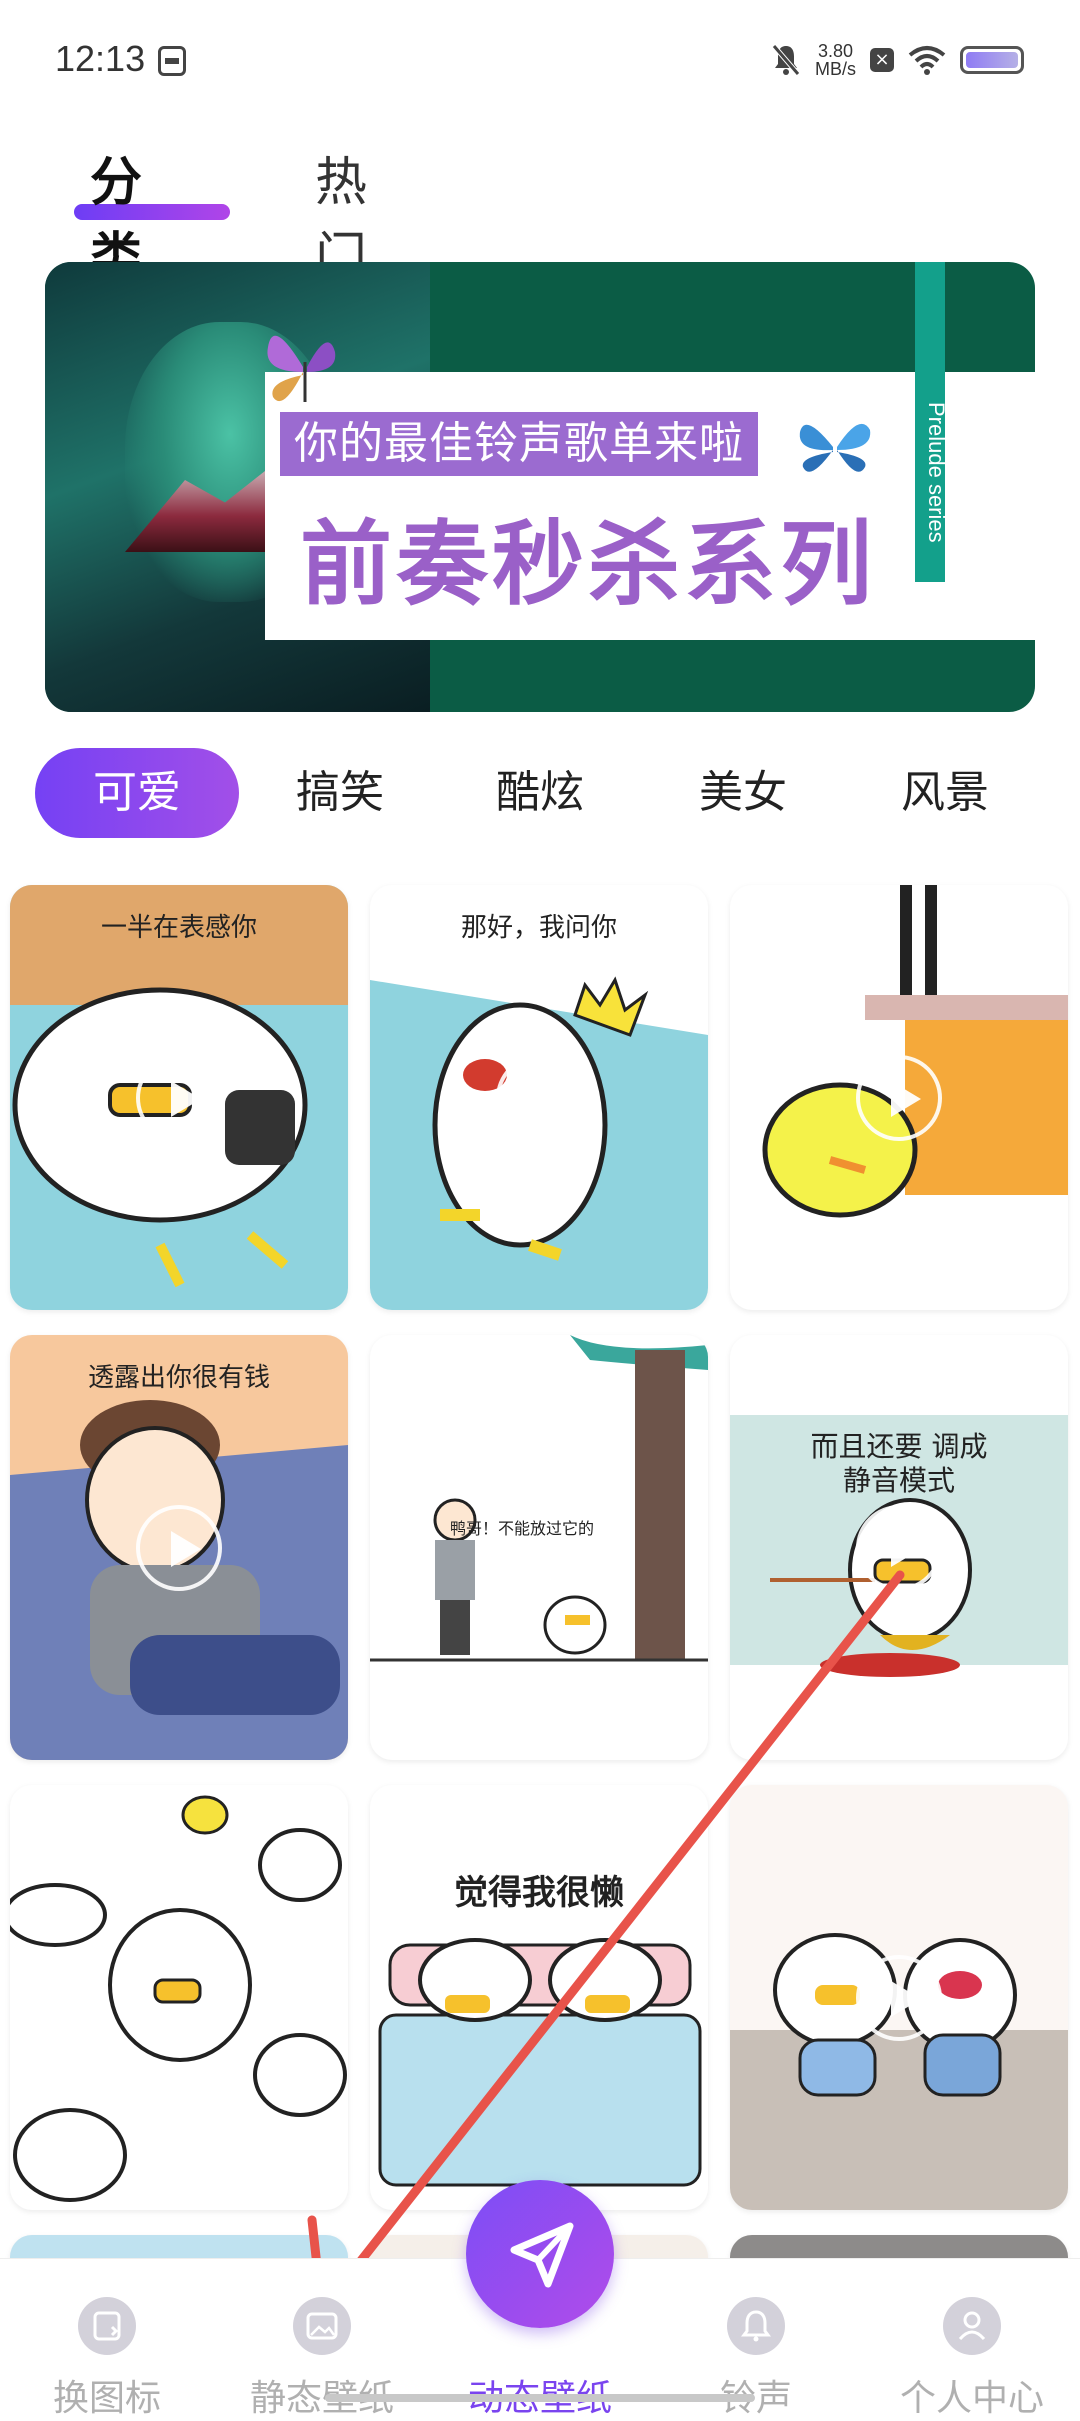  Describe the element at coordinates (882, 60) in the screenshot. I see `notification-x-icon: ×` at that location.